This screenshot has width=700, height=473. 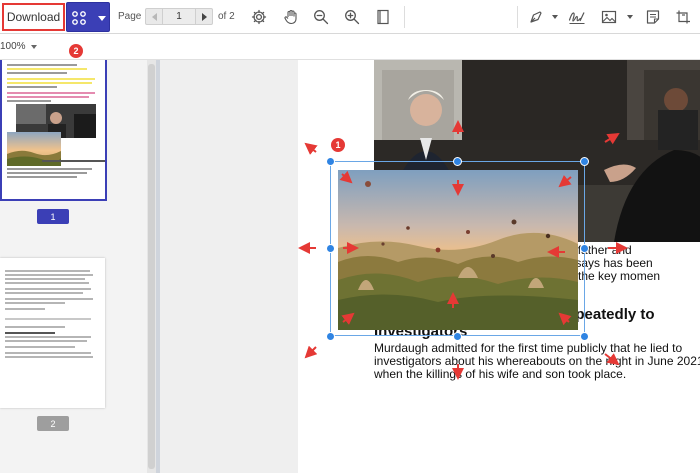 What do you see at coordinates (88, 17) in the screenshot?
I see `thumbnail-view-button` at bounding box center [88, 17].